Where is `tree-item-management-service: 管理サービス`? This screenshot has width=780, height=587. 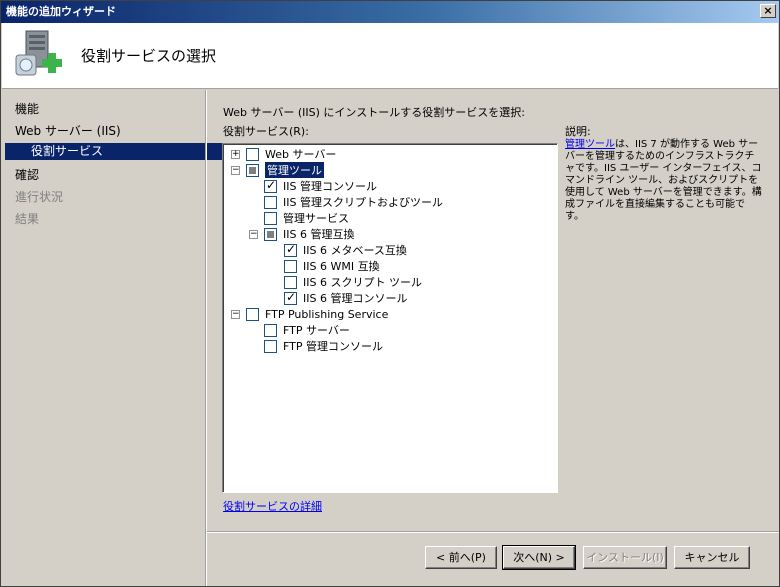
tree-item-management-service: 管理サービス is located at coordinates (306, 218).